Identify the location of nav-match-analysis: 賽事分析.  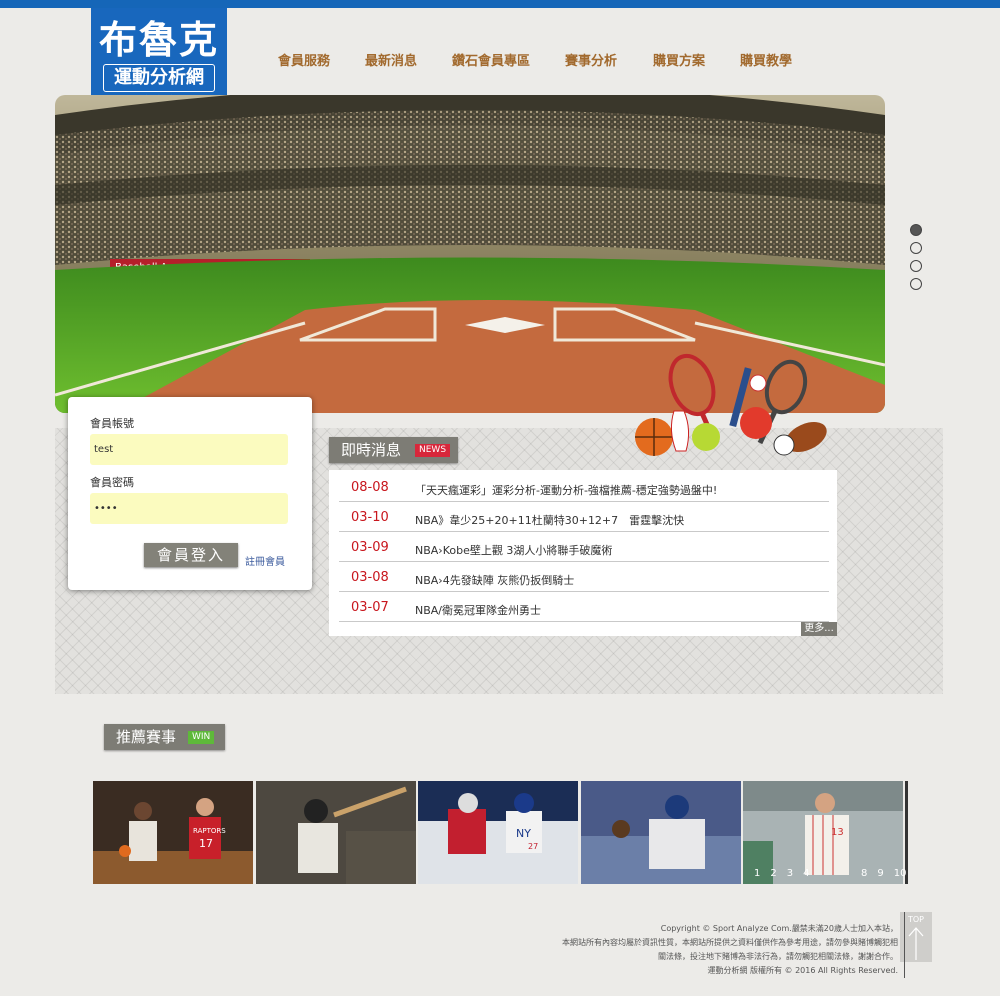
(591, 59).